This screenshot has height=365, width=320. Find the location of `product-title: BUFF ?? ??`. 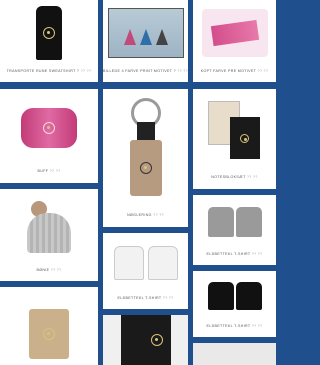

product-title: BUFF ?? ?? is located at coordinates (49, 171).